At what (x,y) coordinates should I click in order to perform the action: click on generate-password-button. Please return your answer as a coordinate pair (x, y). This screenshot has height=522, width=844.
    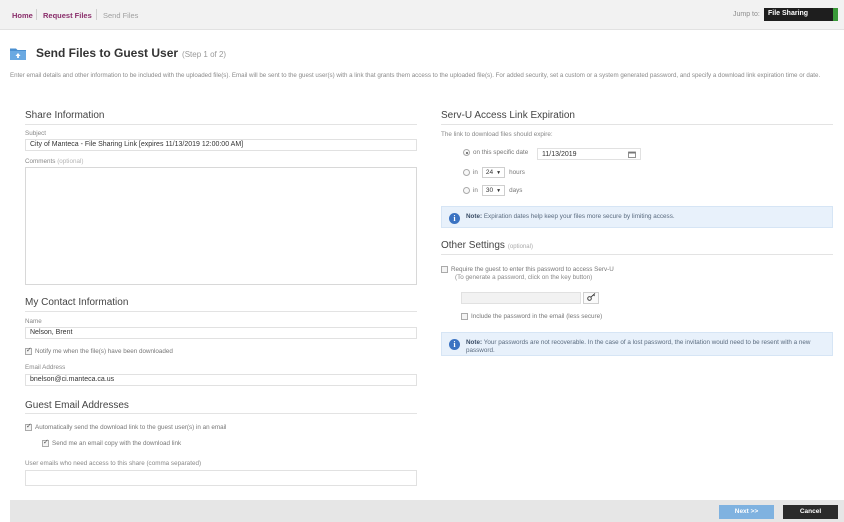
    Looking at the image, I should click on (591, 298).